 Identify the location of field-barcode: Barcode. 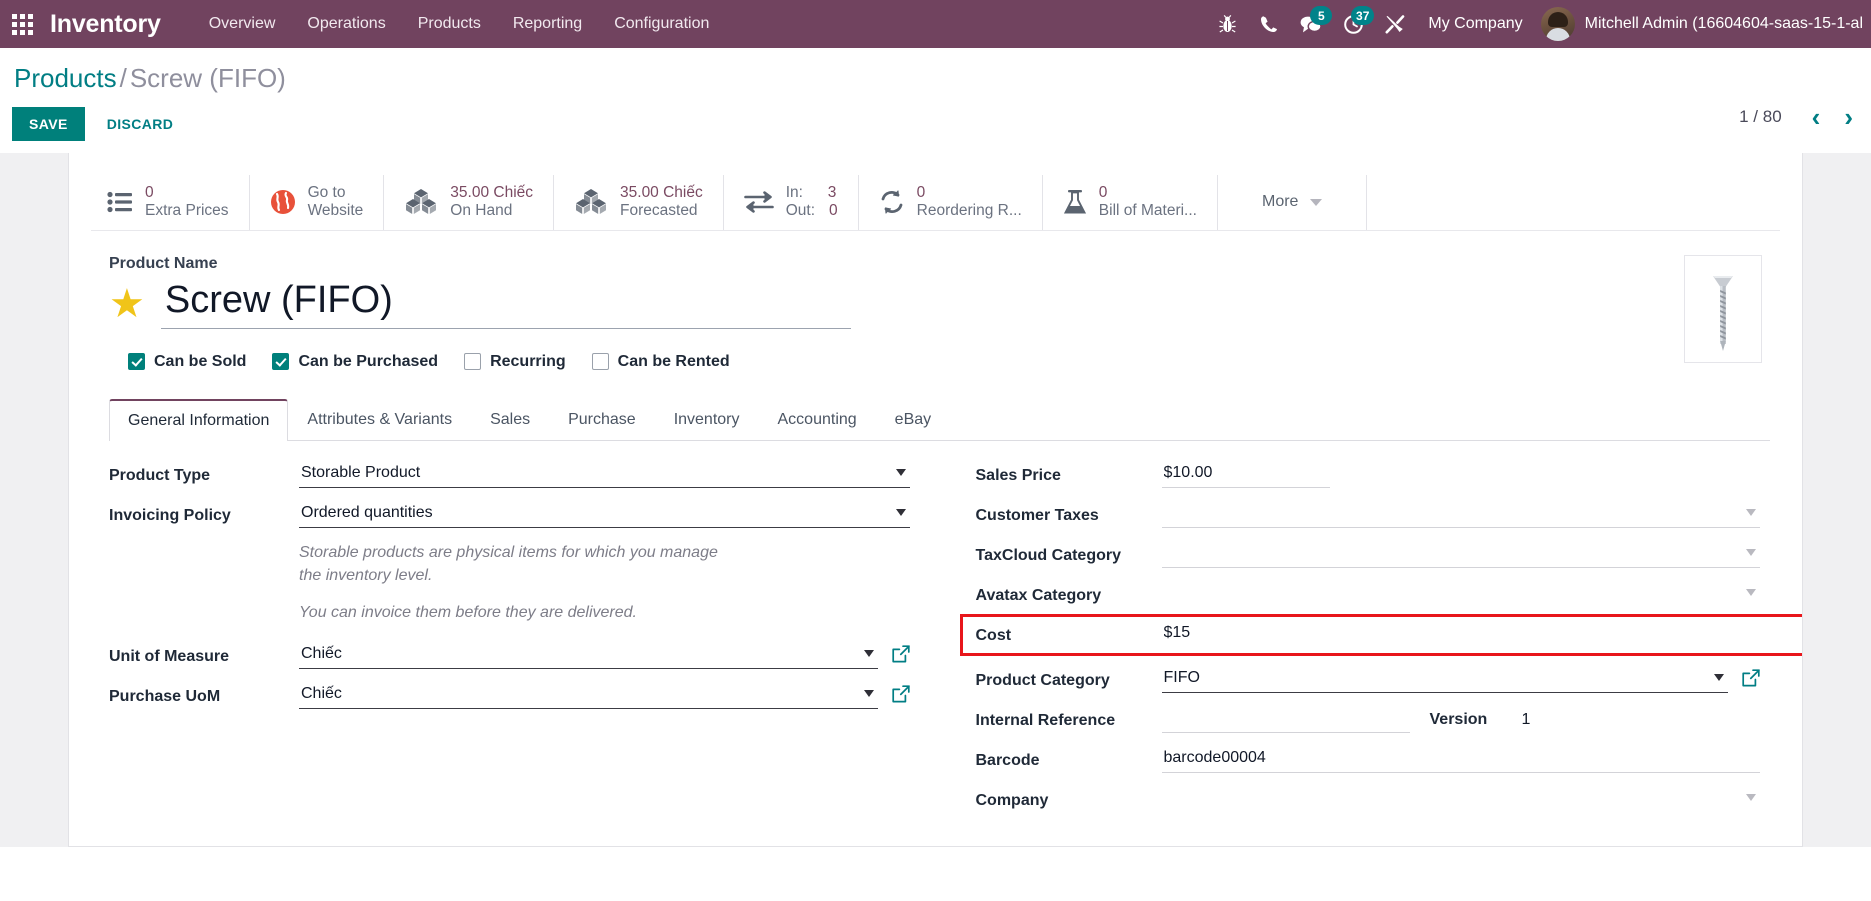
(1368, 759).